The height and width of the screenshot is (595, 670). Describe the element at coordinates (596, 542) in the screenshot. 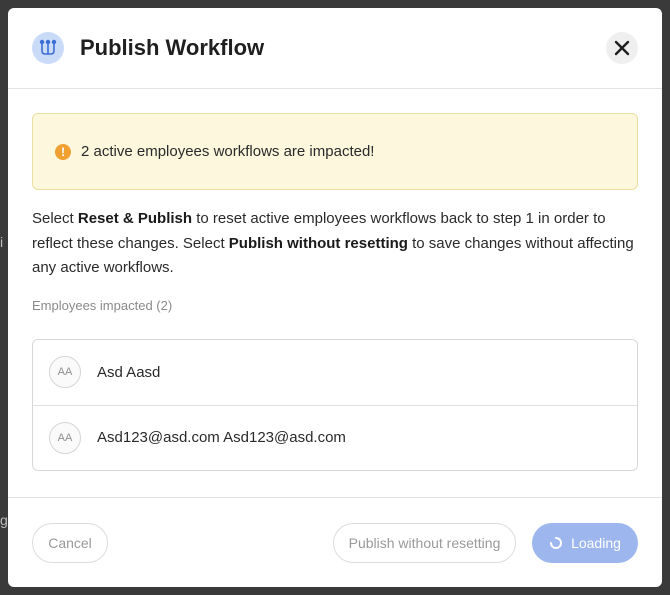

I see `reset-publish-button-label: Loading` at that location.